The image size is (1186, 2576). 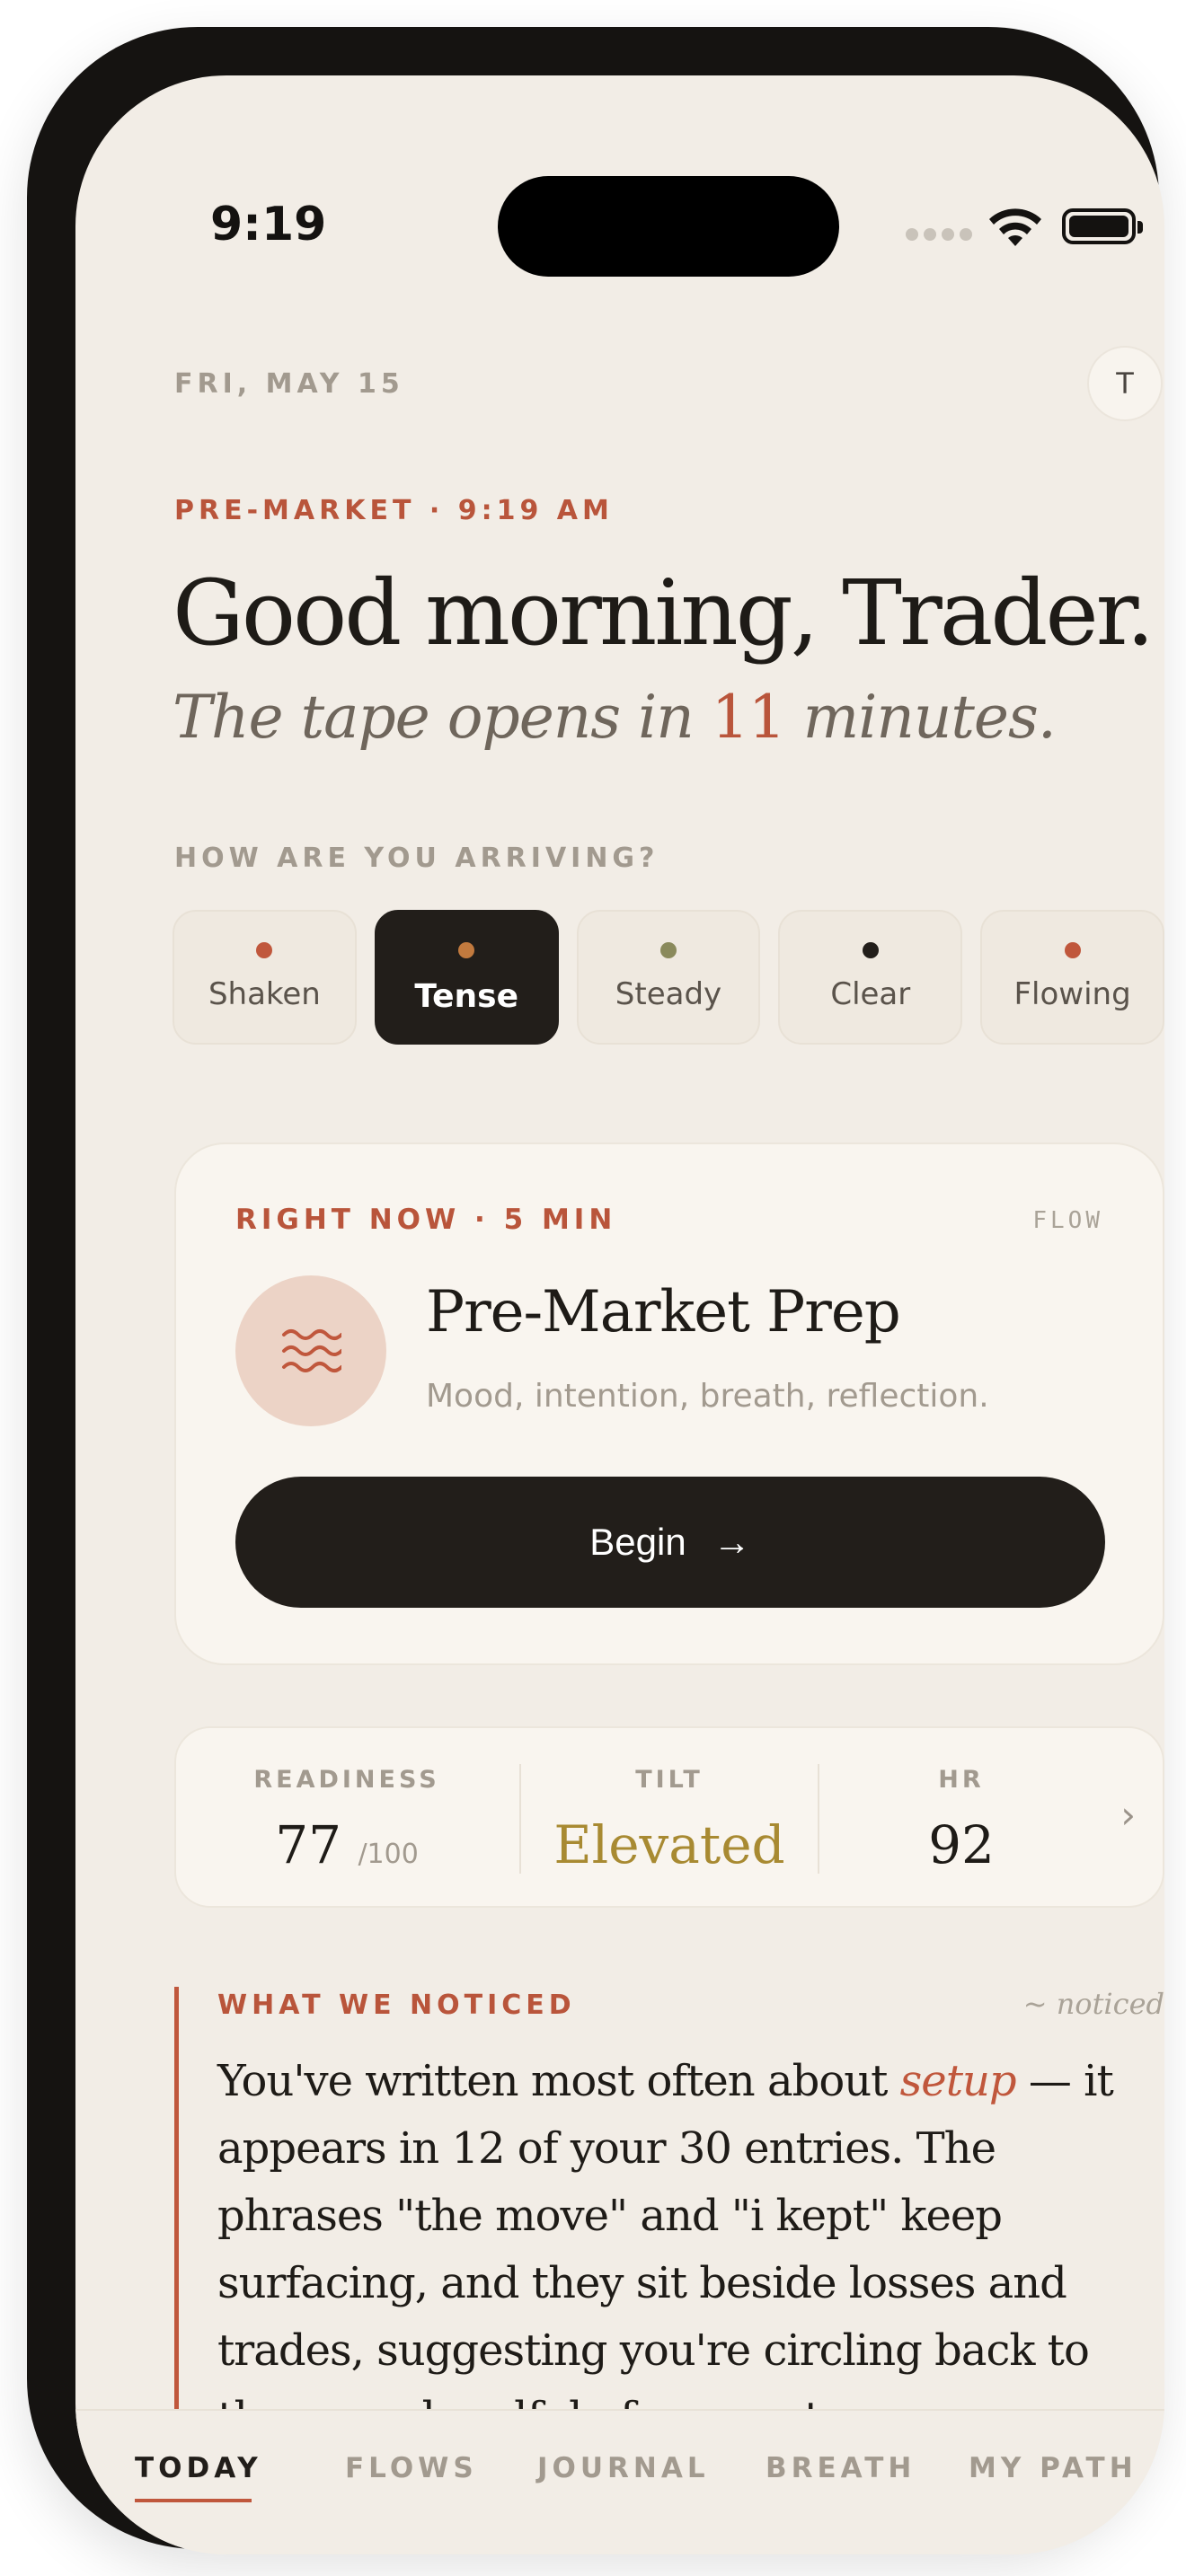 What do you see at coordinates (841, 2468) in the screenshot?
I see `tab-breath: BREATH` at bounding box center [841, 2468].